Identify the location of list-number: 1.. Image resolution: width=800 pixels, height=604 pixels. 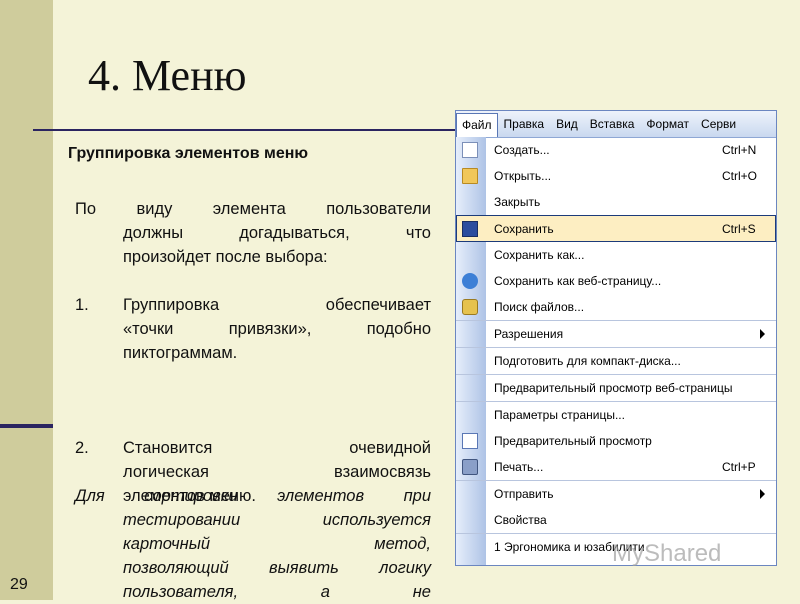
(82, 305).